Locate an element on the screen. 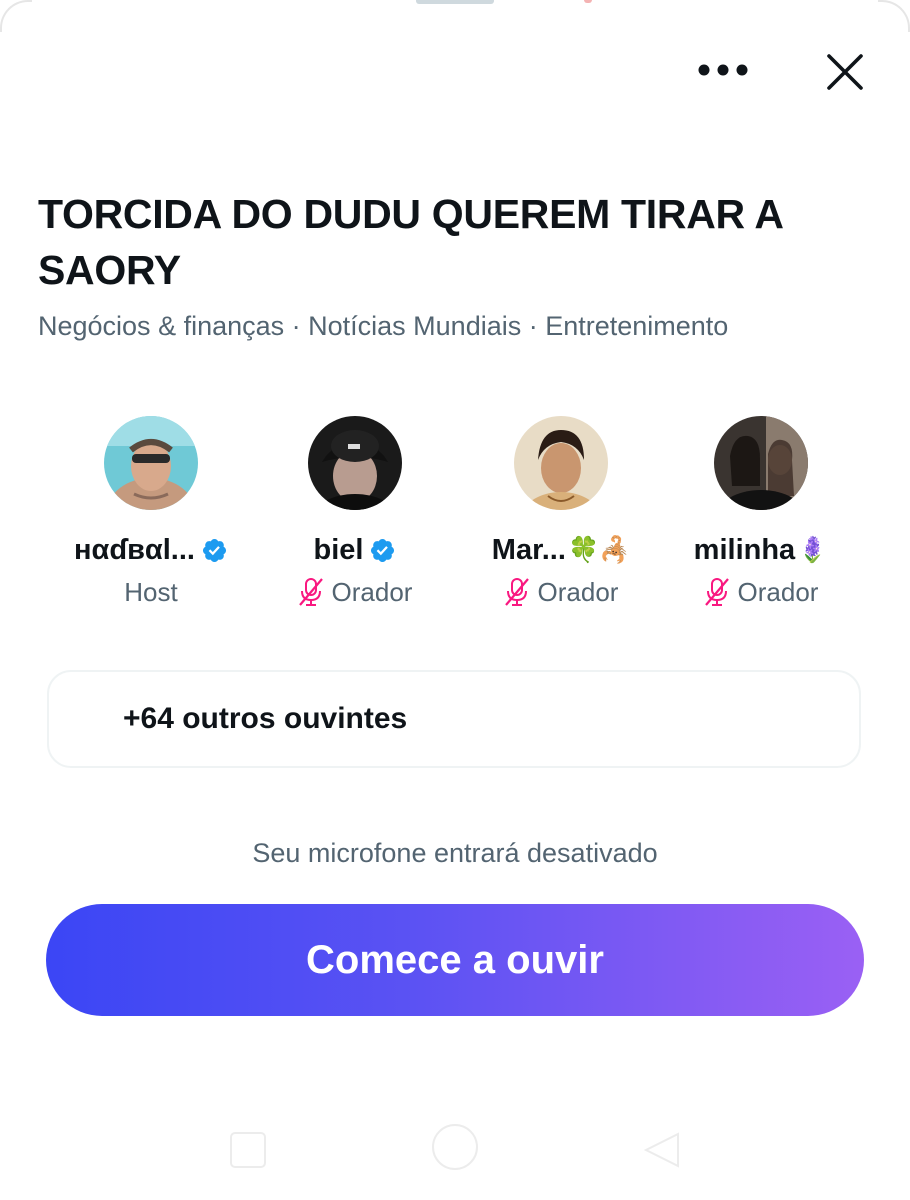  speaker-item: biel Orador is located at coordinates (355, 512).